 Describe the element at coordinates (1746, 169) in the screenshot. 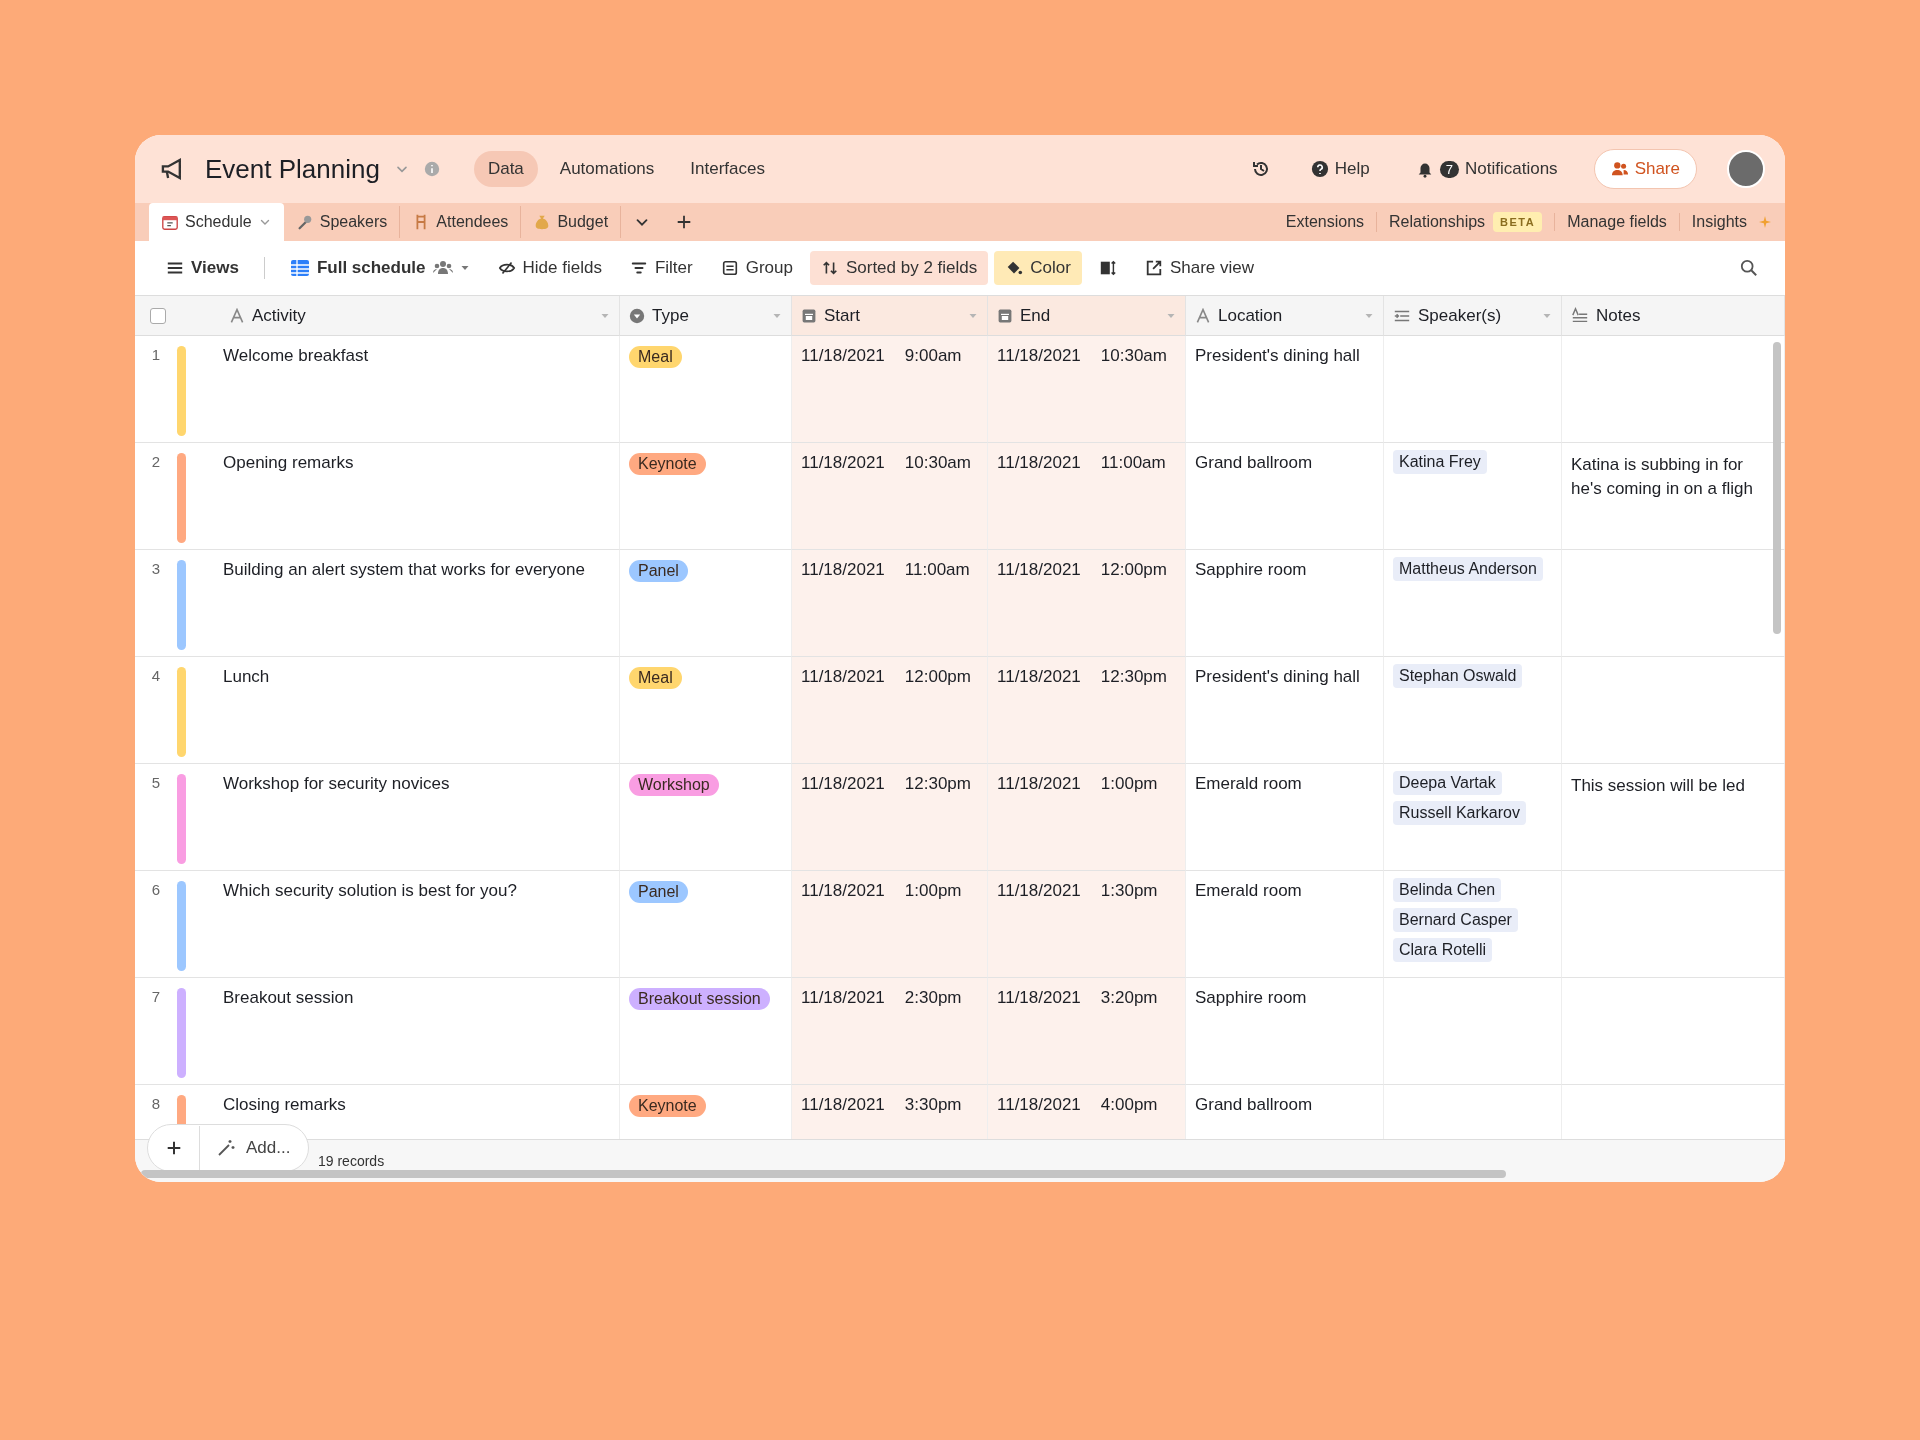

I see `avatar` at that location.